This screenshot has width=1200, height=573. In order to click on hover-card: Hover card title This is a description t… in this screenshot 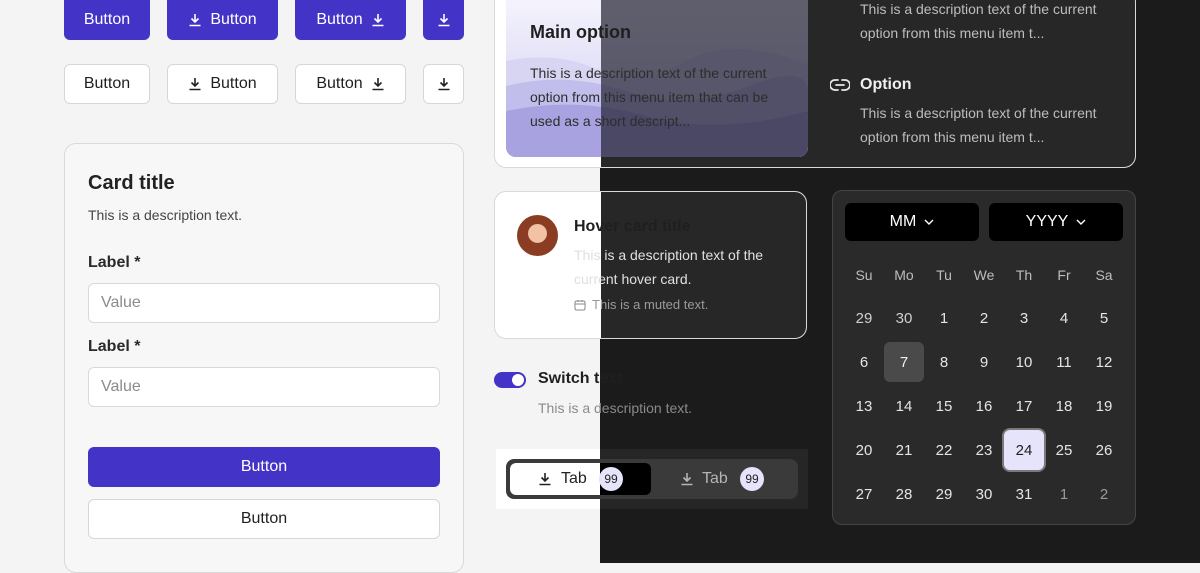, I will do `click(650, 265)`.